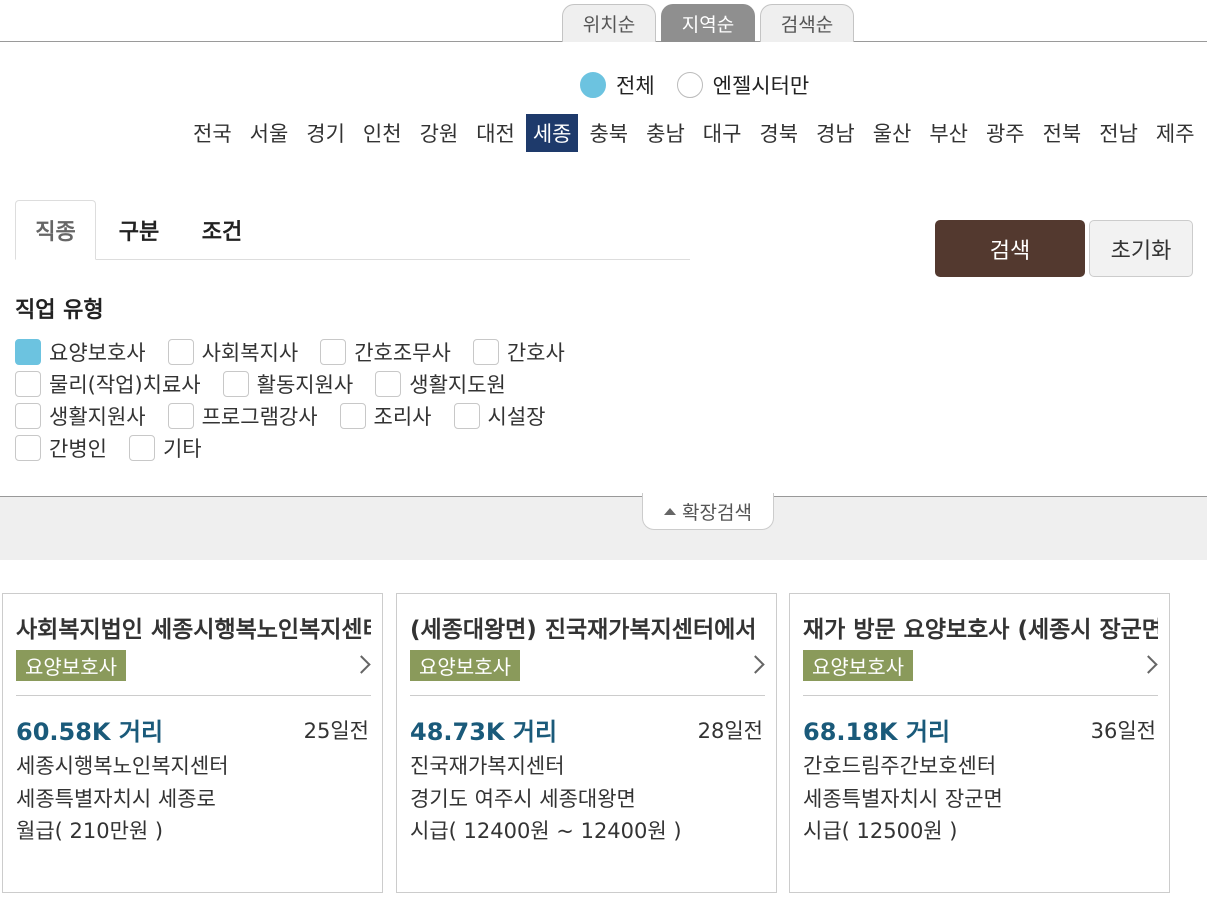 The image size is (1207, 899). I want to click on region-item: 전국, so click(212, 133).